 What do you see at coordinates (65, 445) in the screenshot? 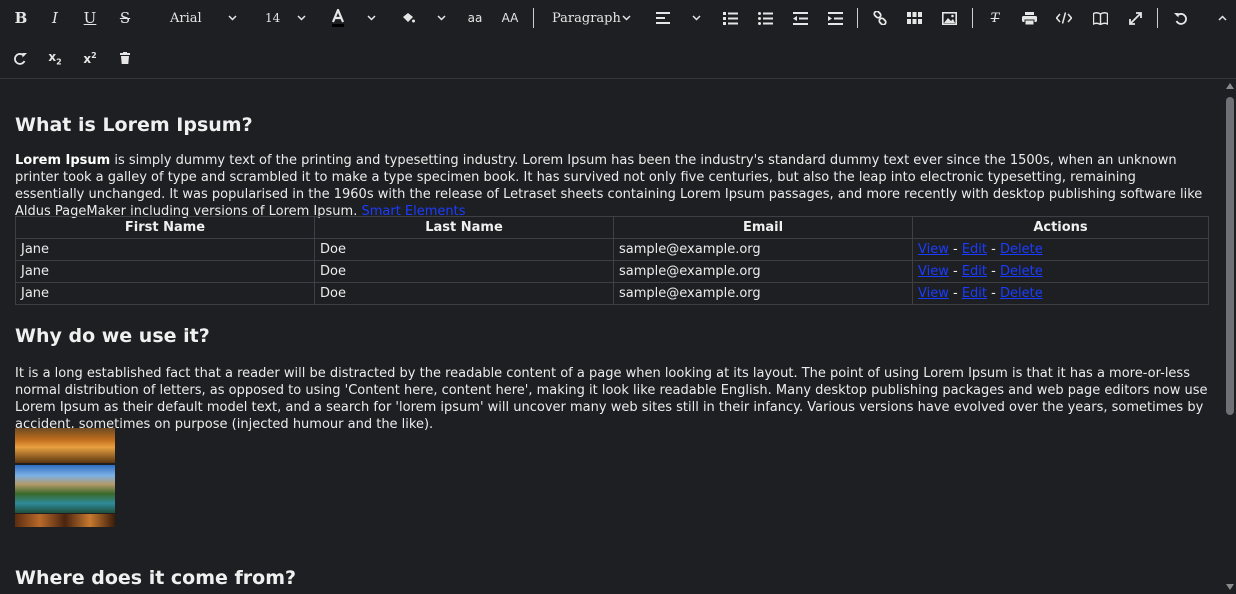
I see `autumn-forest-image` at bounding box center [65, 445].